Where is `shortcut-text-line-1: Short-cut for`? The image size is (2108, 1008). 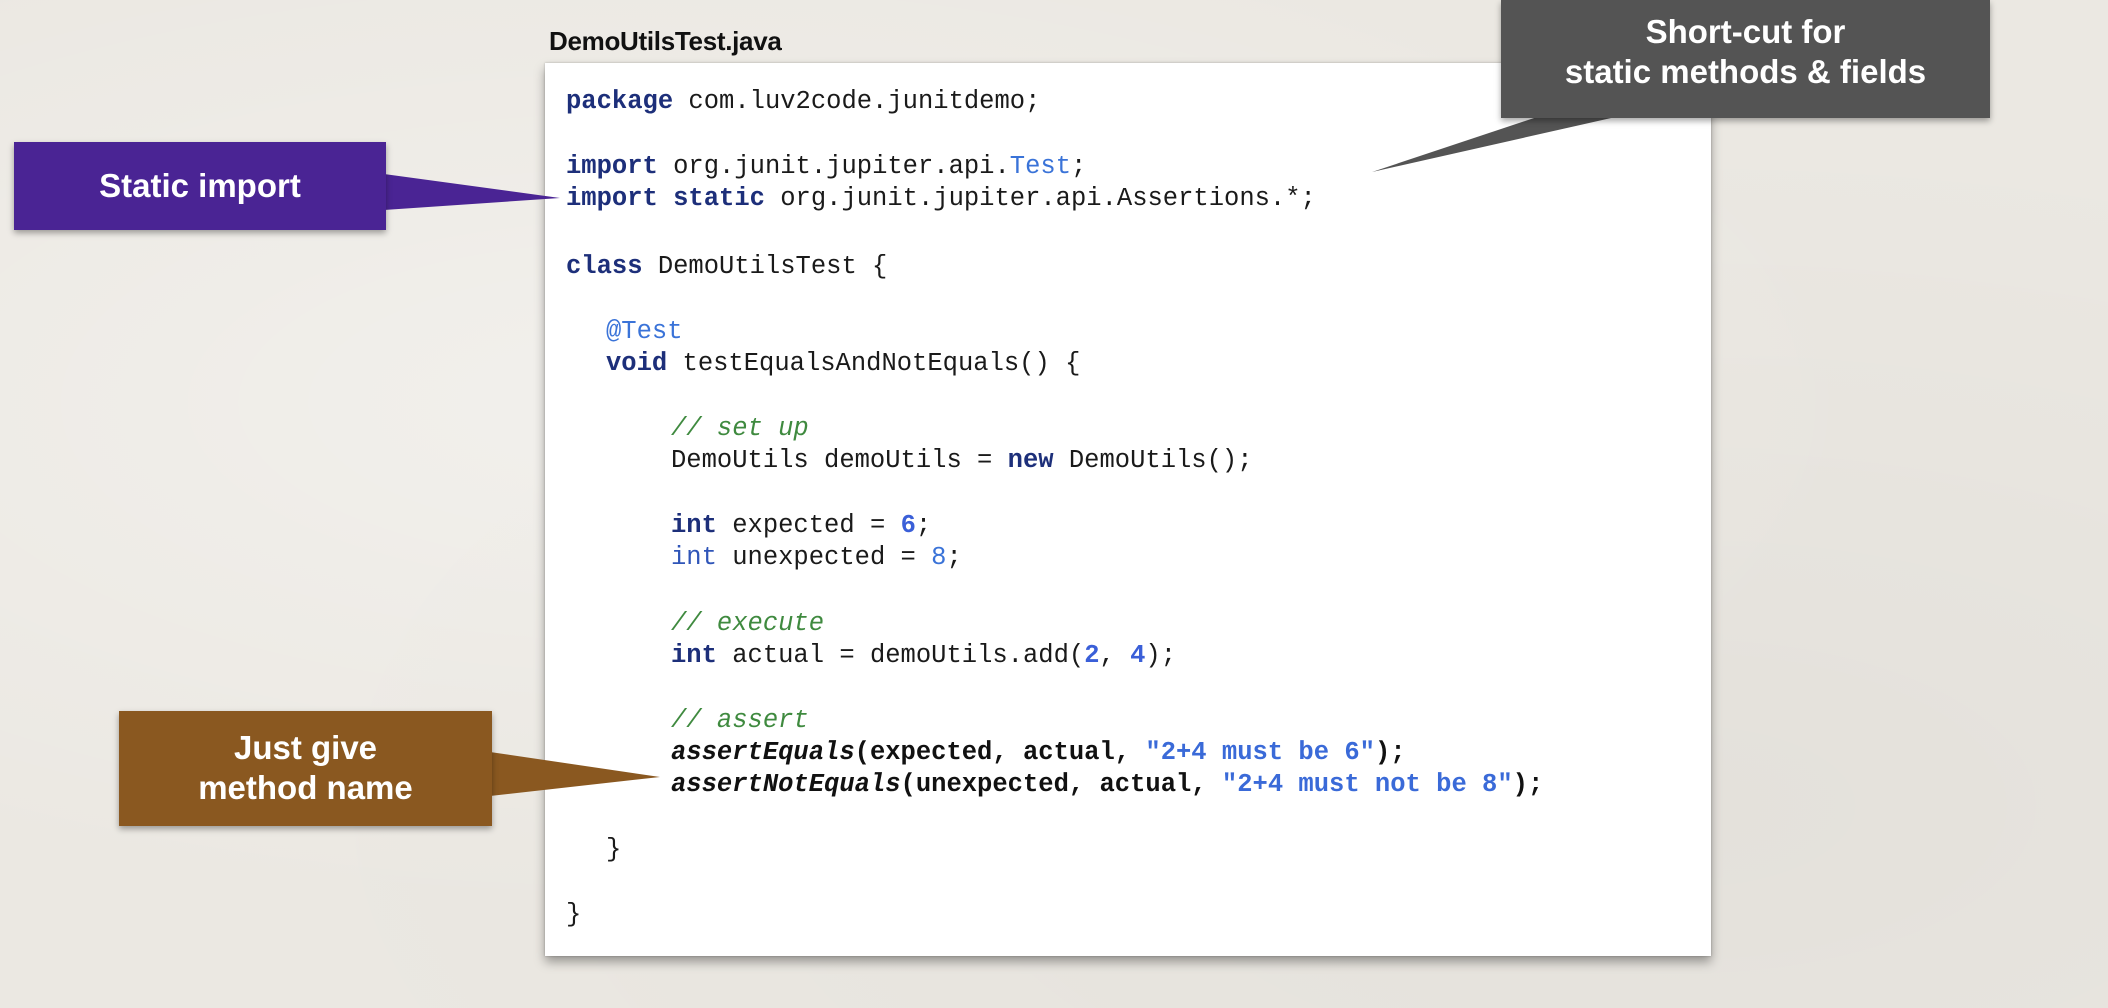 shortcut-text-line-1: Short-cut for is located at coordinates (1745, 31).